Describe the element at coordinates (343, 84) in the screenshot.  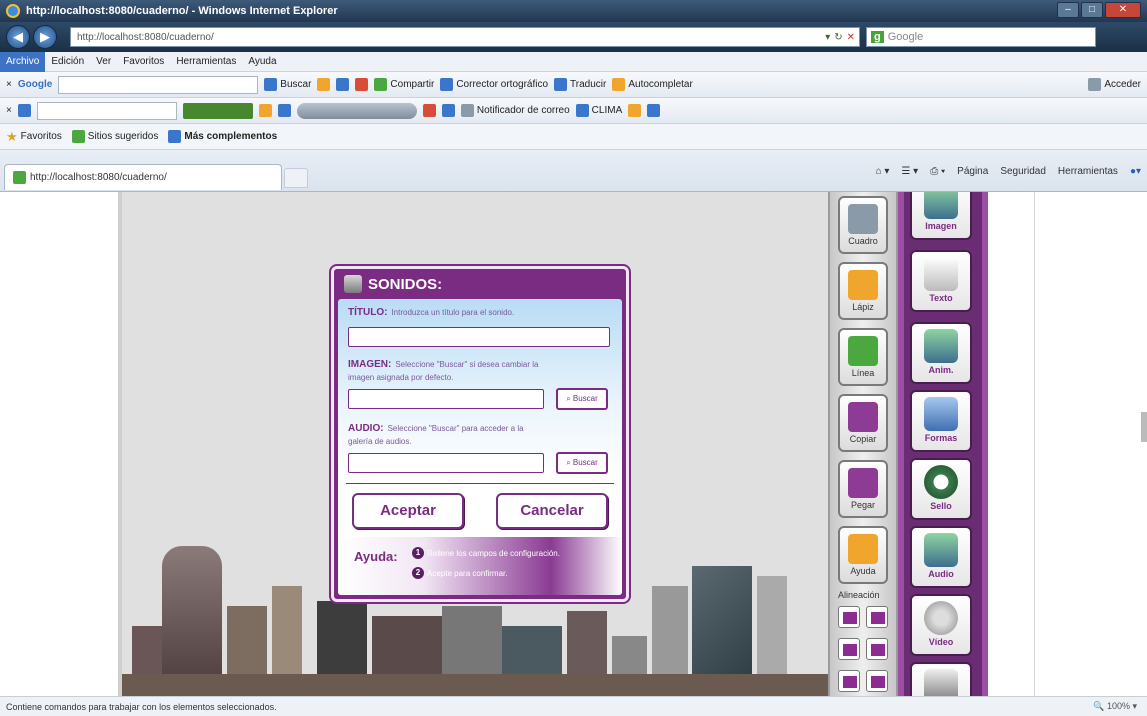
I see `news-icon` at that location.